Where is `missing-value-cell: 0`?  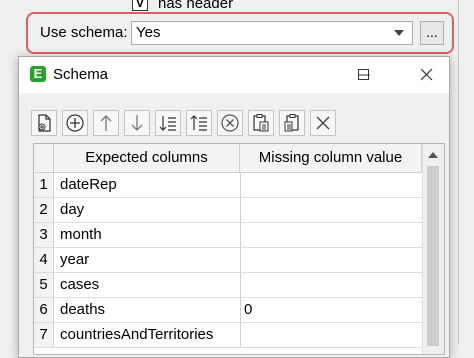
missing-value-cell: 0 is located at coordinates (331, 310).